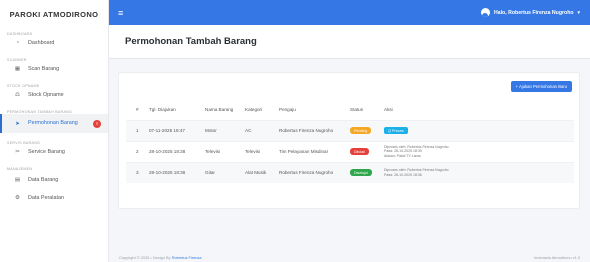 The width and height of the screenshot is (590, 262). Describe the element at coordinates (173, 172) in the screenshot. I see `cell-date: 28-10-2025 18:36` at that location.